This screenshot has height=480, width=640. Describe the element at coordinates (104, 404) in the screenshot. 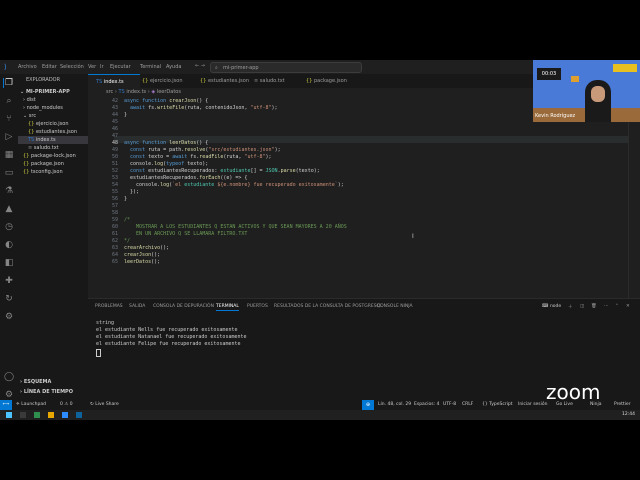

I see `live-share-status: ↻ Live Share` at that location.